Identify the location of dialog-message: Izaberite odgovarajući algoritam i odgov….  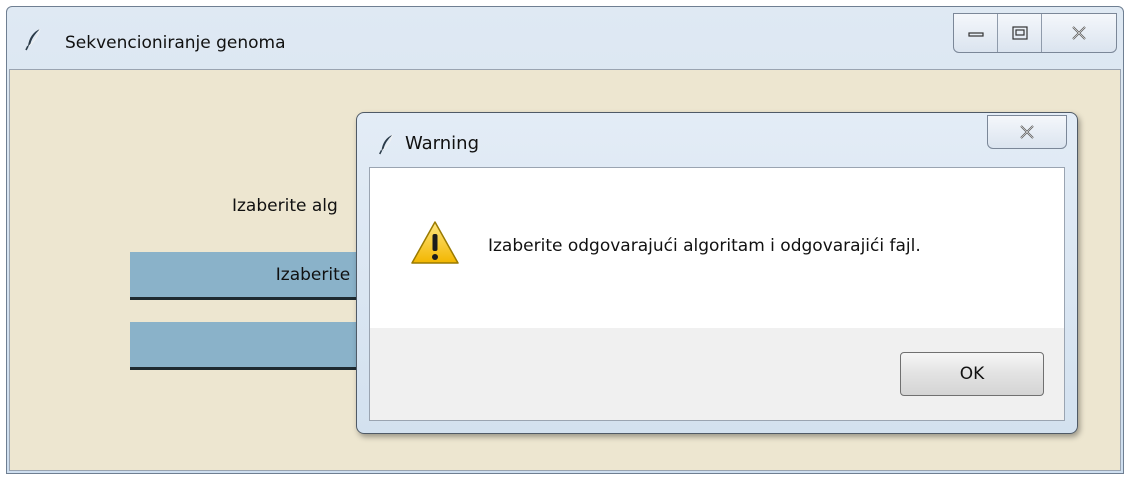
(704, 246).